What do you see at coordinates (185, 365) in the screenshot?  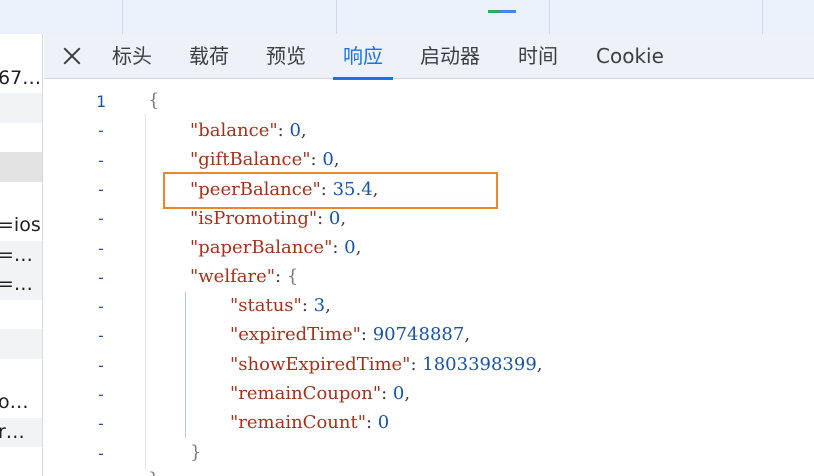 I see `indent-guide-active` at bounding box center [185, 365].